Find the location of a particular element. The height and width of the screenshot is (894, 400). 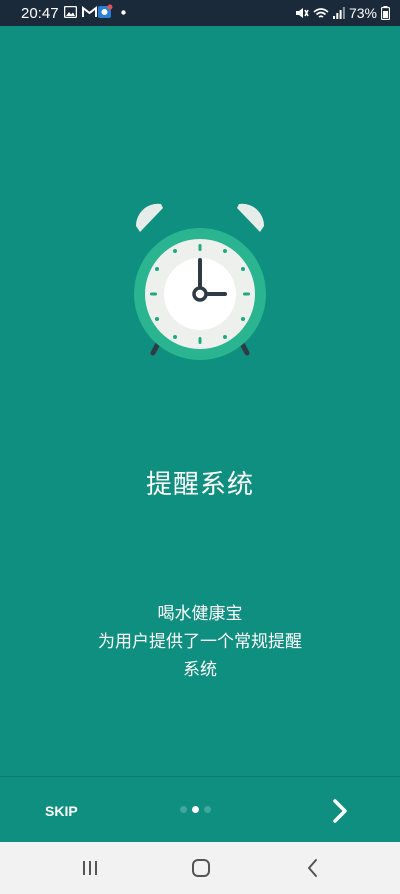

battery-percent: 73% is located at coordinates (362, 13).